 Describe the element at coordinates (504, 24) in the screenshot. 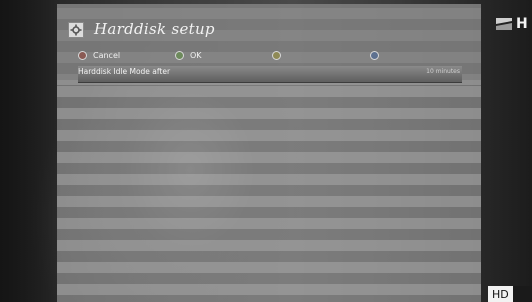

I see `channel-logo-icon` at that location.